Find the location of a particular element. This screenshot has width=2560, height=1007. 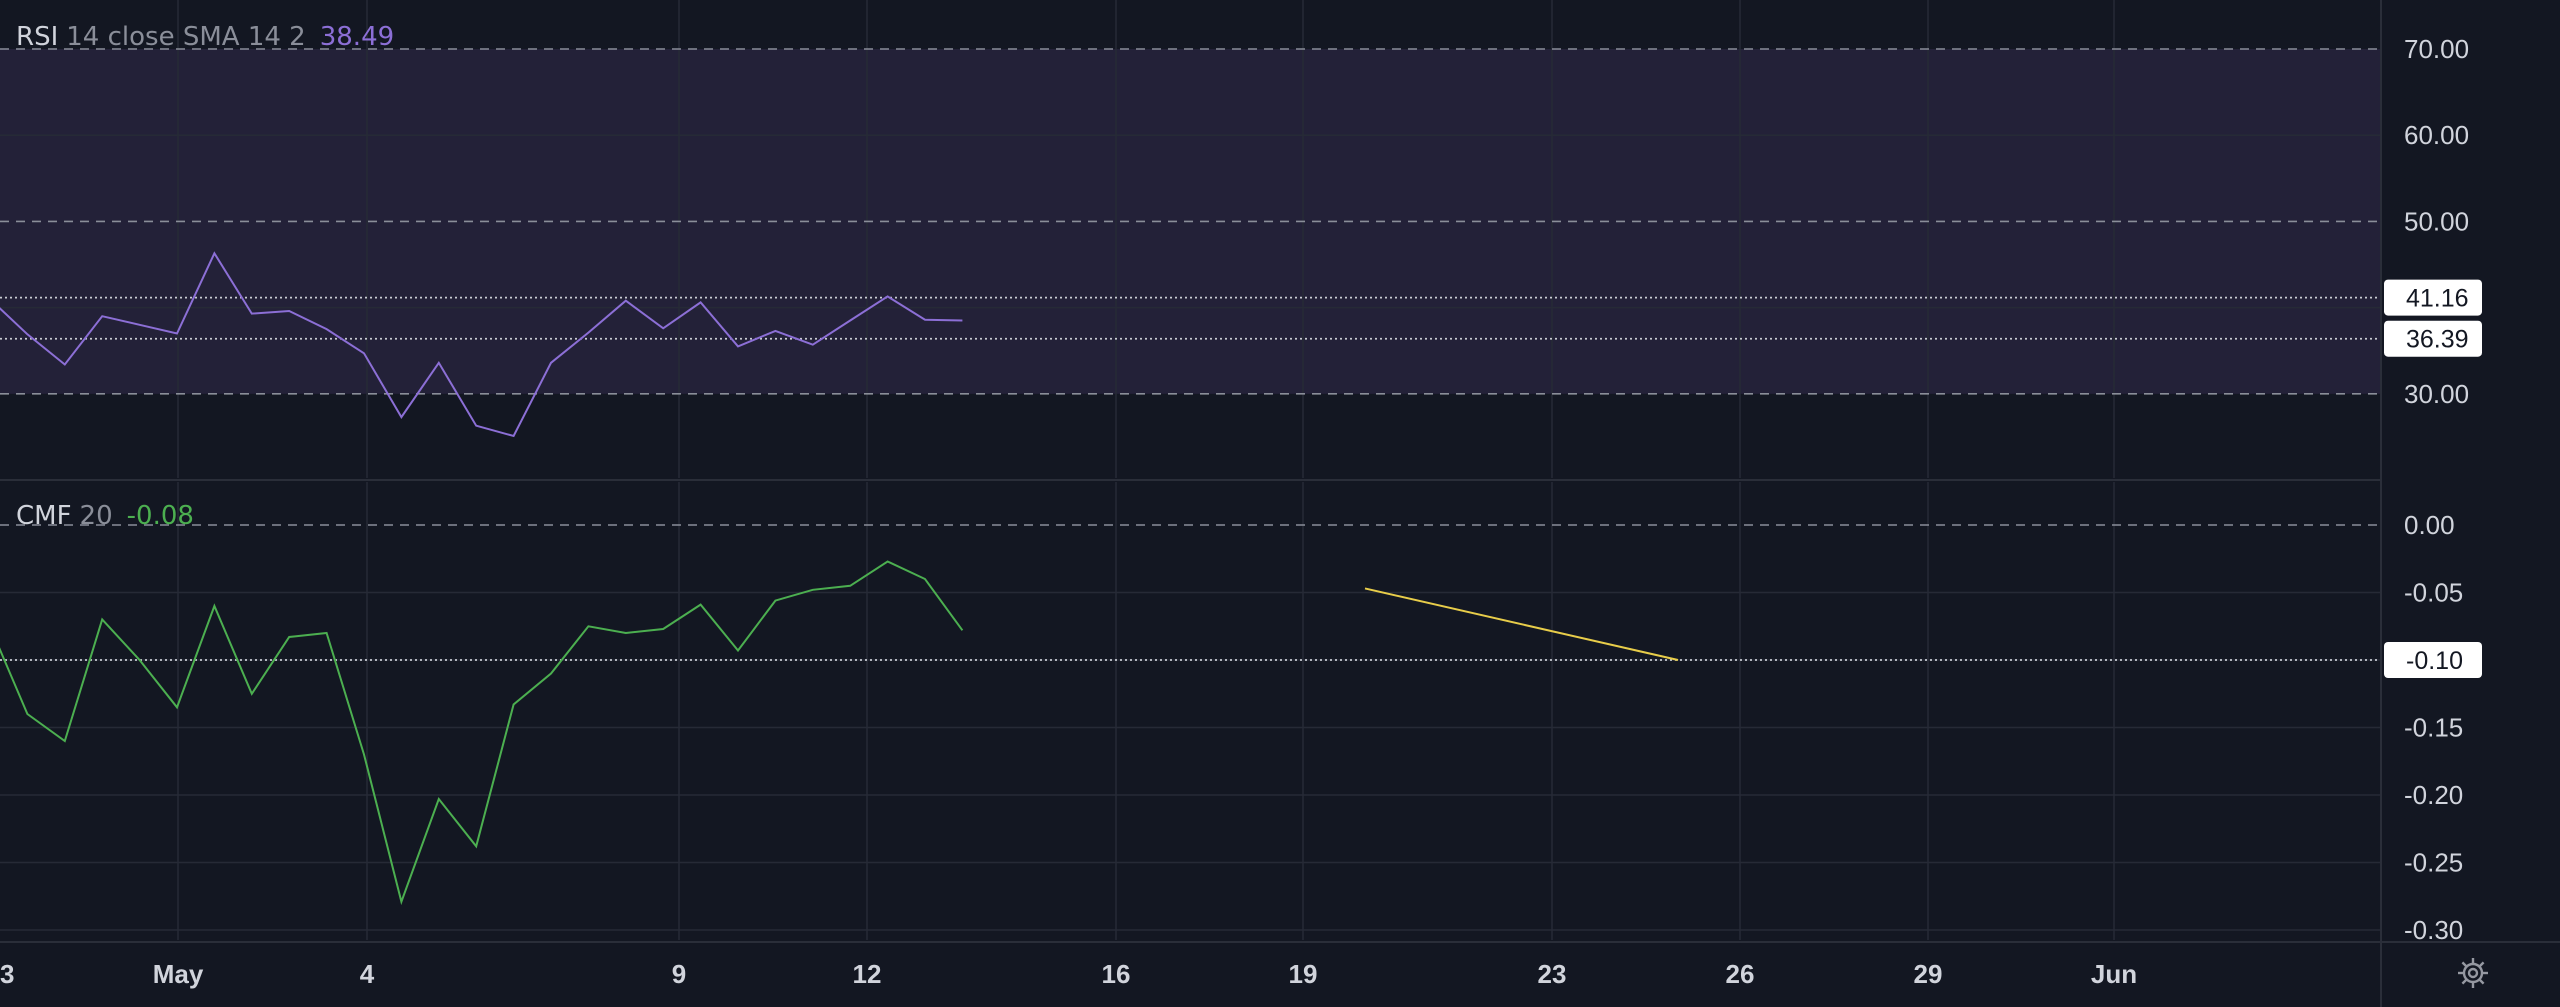

time-axis-label: May is located at coordinates (178, 974).